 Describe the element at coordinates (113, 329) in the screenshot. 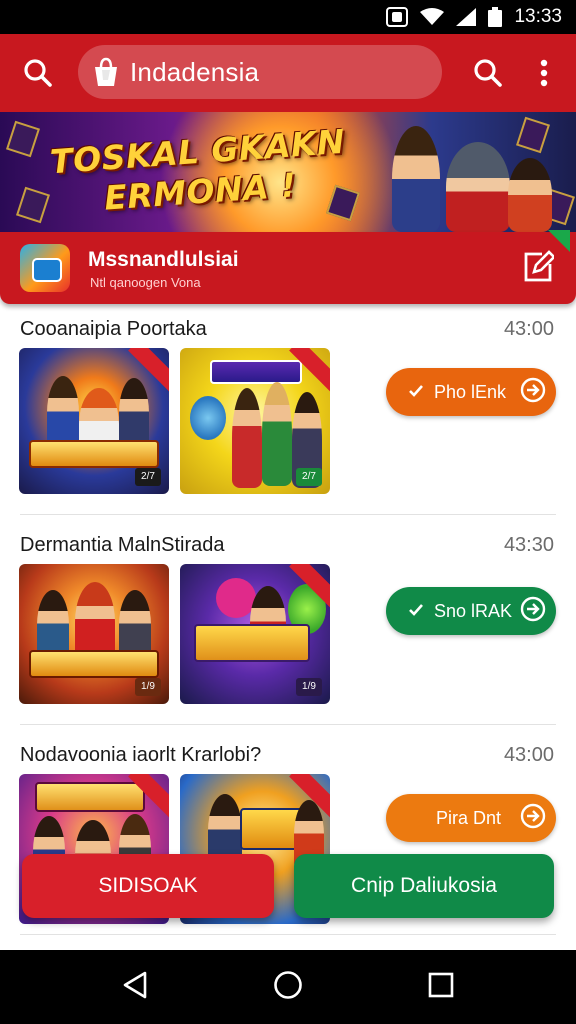

I see `section-title: Cooanaipia Poortaka` at that location.